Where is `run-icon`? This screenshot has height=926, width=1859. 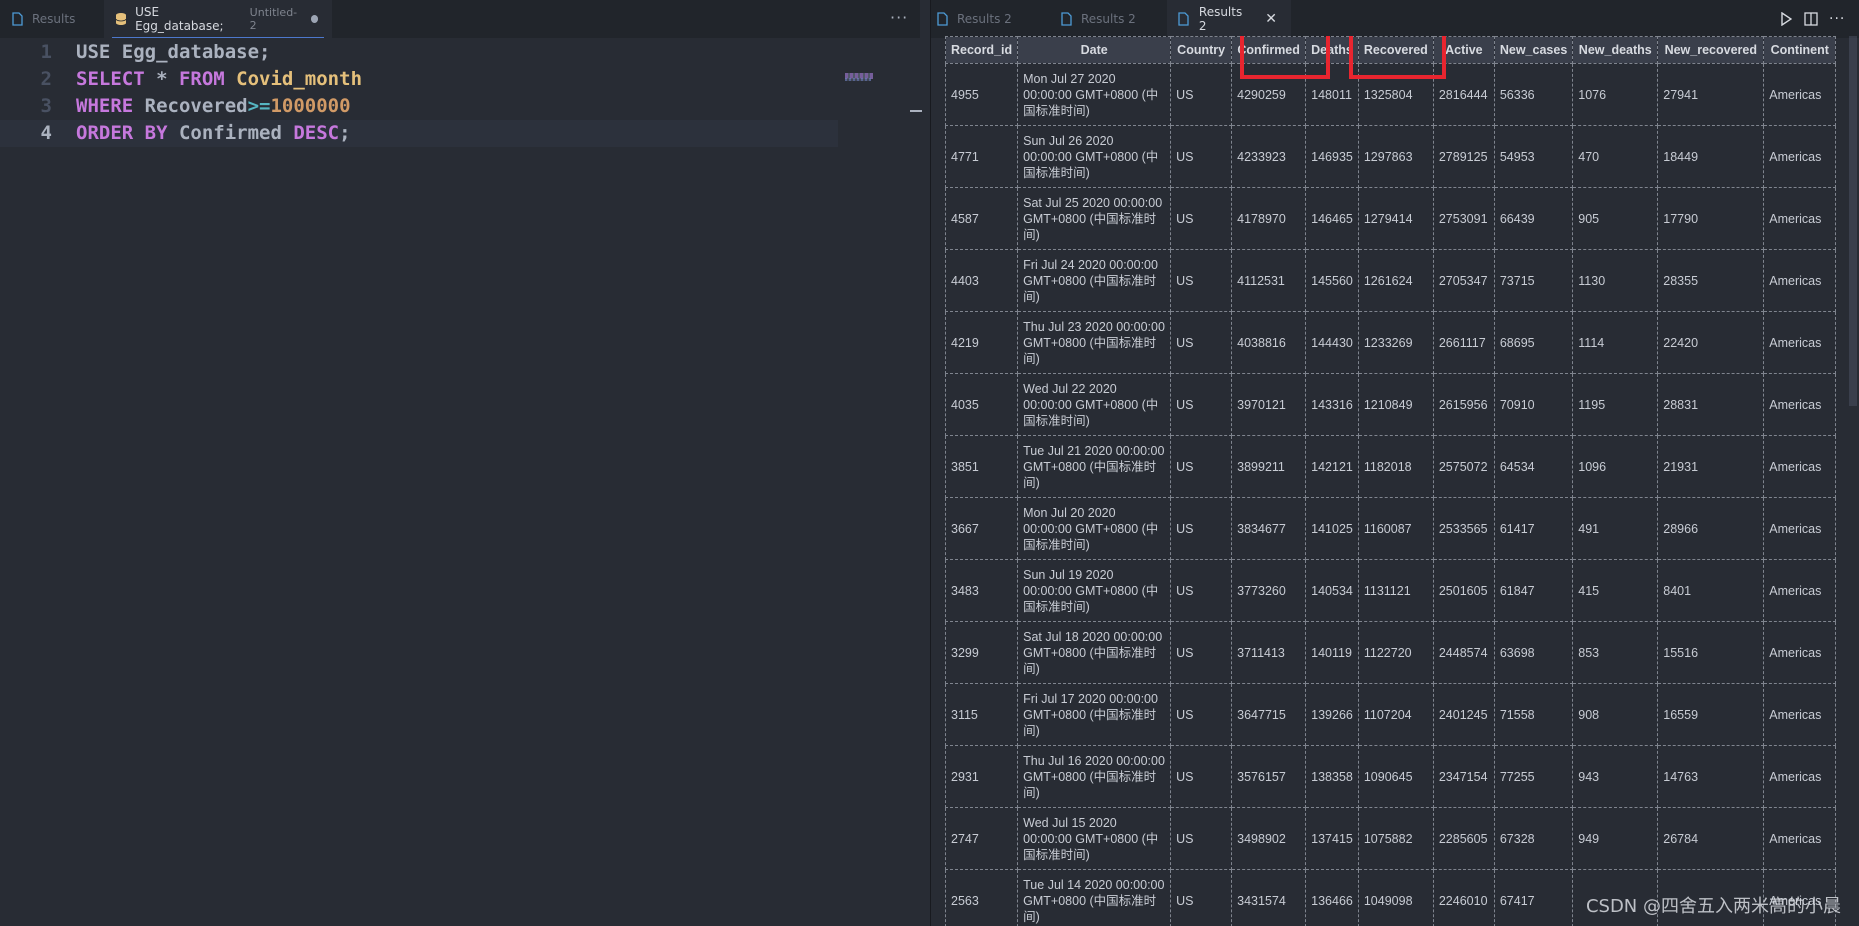
run-icon is located at coordinates (1786, 19).